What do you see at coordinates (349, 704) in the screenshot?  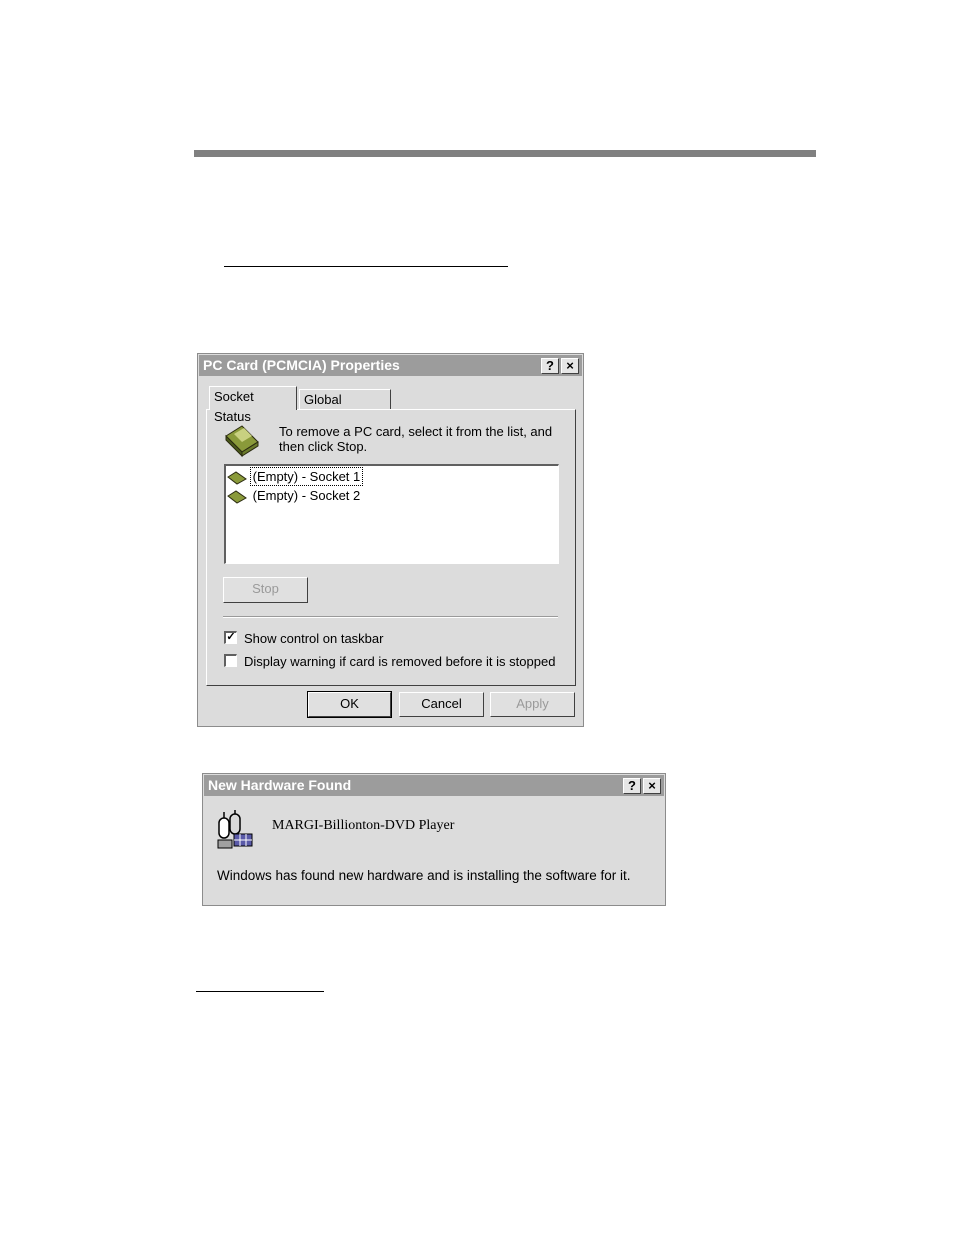 I see `ok-button: OK` at bounding box center [349, 704].